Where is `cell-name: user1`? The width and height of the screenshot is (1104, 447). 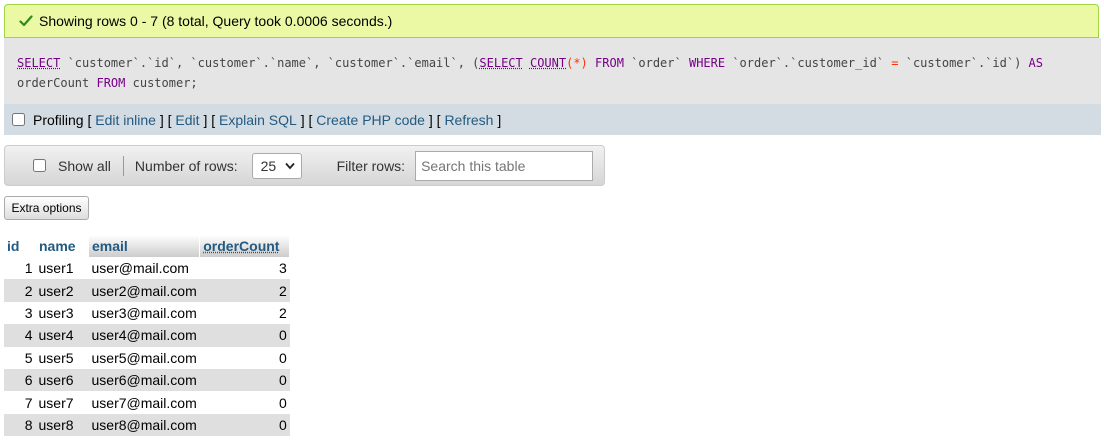 cell-name: user1 is located at coordinates (62, 268).